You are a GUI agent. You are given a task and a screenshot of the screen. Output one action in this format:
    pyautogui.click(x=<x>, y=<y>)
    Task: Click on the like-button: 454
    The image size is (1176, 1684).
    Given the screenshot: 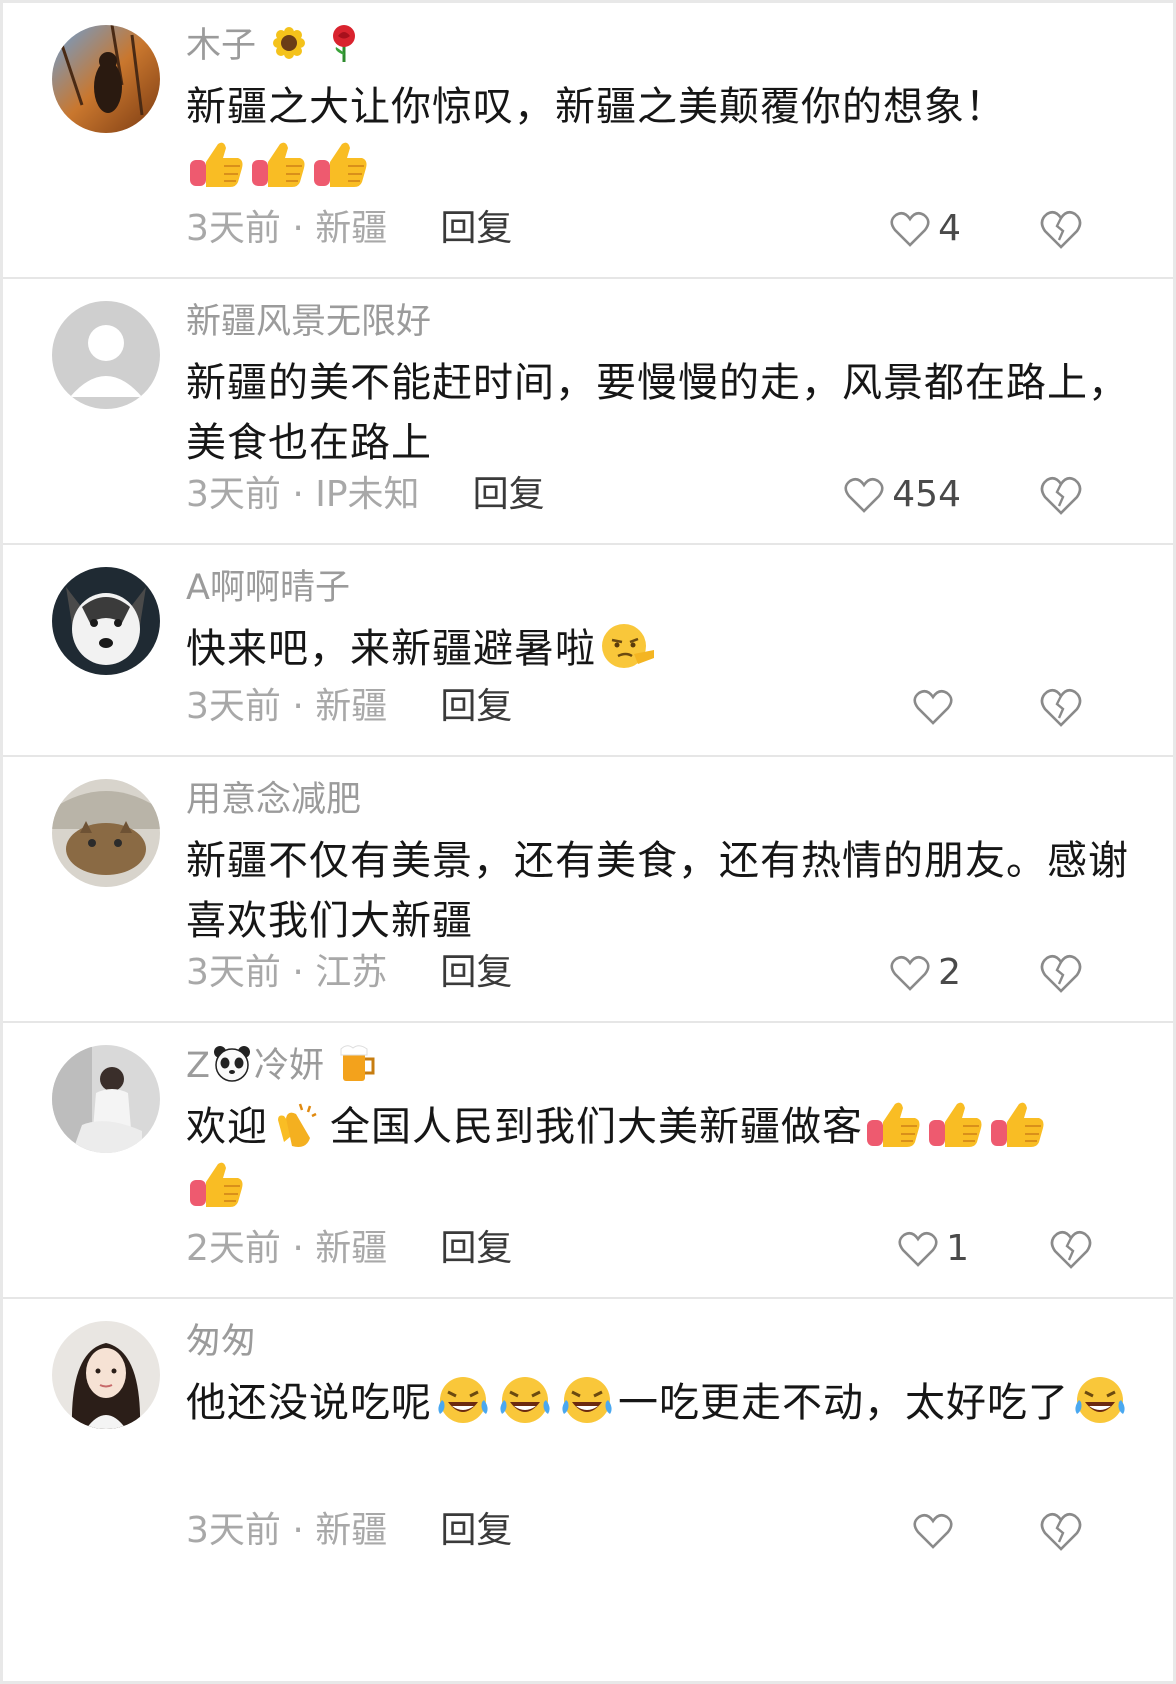 What is the action you would take?
    pyautogui.click(x=902, y=495)
    